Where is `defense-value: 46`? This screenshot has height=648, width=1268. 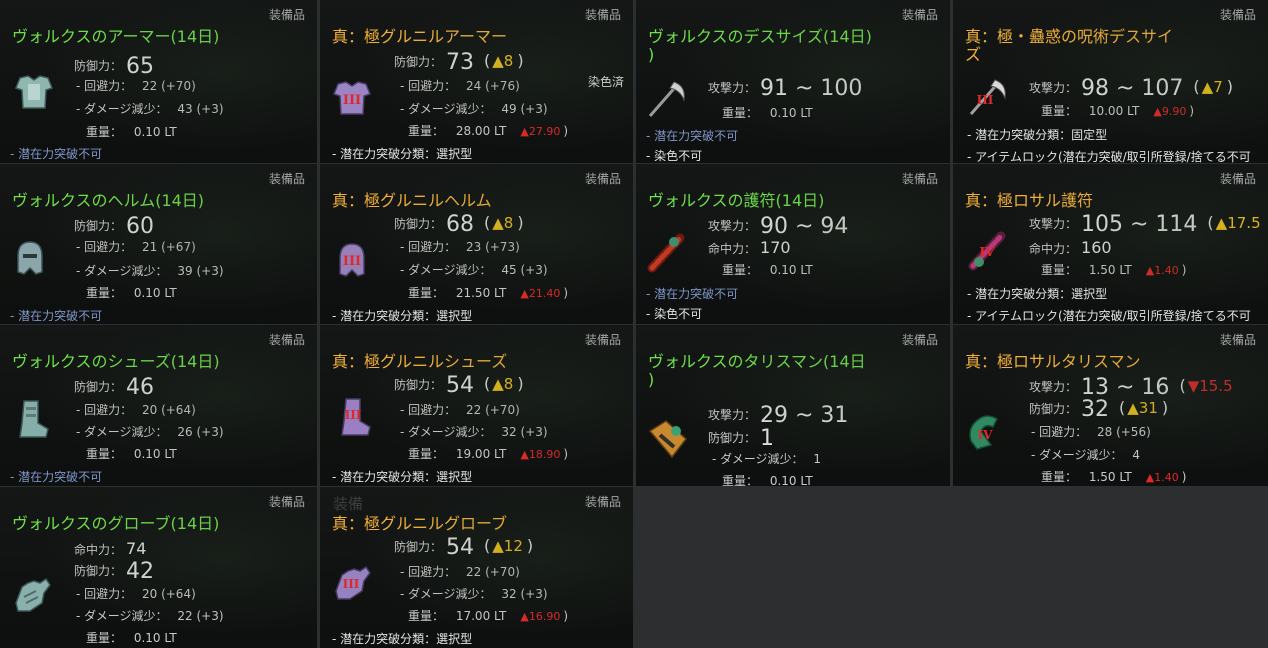 defense-value: 46 is located at coordinates (140, 387).